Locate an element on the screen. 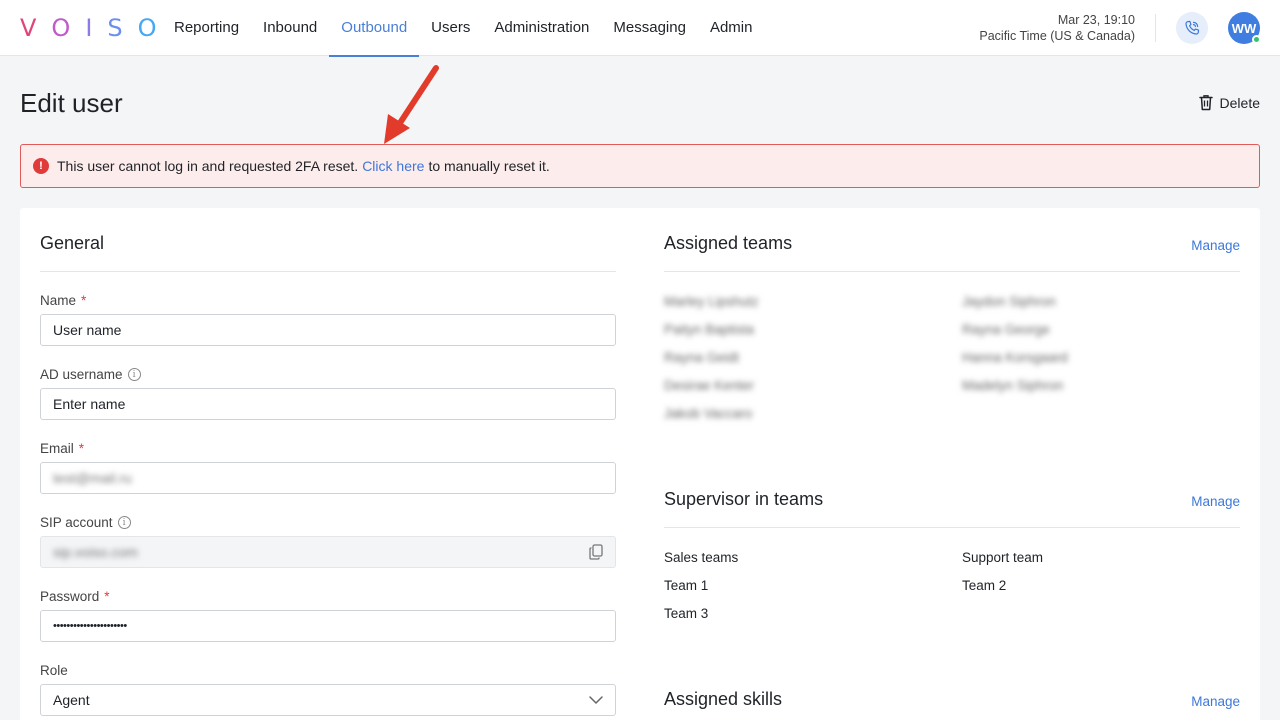 This screenshot has height=720, width=1280. role-label: Role is located at coordinates (54, 670).